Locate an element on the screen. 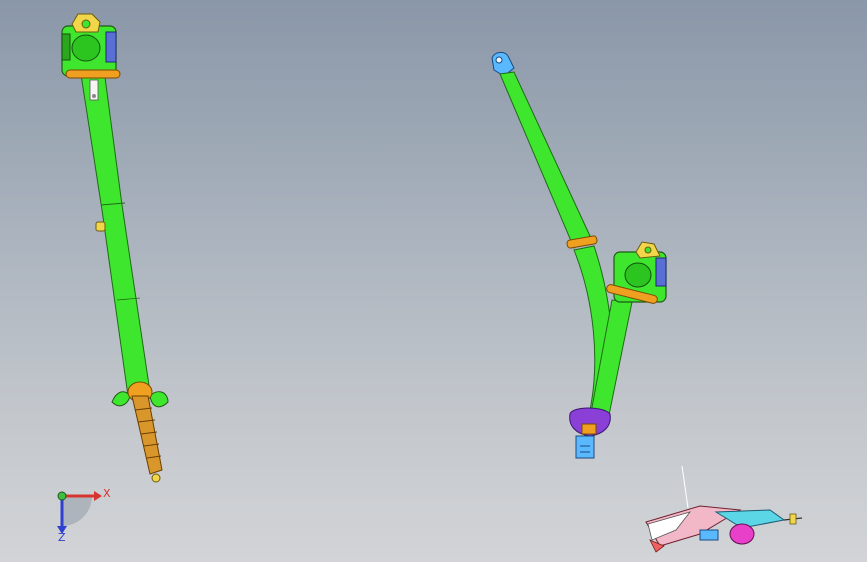  right-upper-webbing is located at coordinates (545, 160).